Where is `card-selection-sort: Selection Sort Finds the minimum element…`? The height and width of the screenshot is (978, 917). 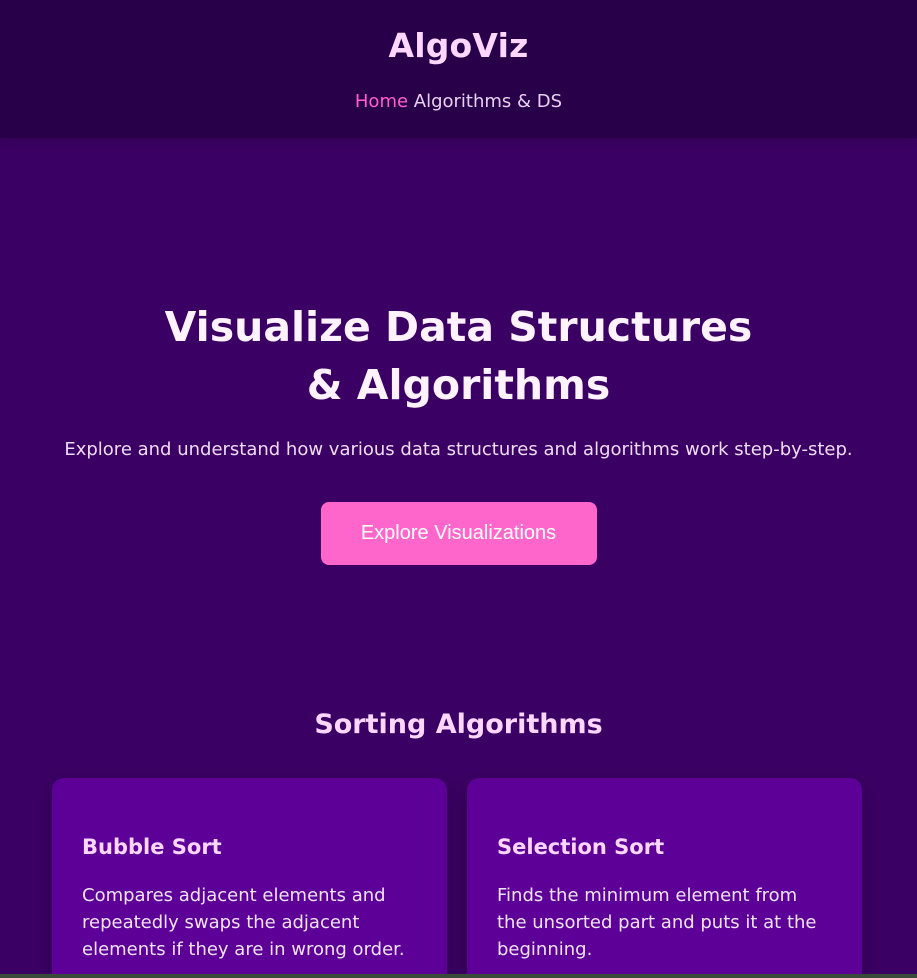 card-selection-sort: Selection Sort Finds the minimum element… is located at coordinates (664, 878).